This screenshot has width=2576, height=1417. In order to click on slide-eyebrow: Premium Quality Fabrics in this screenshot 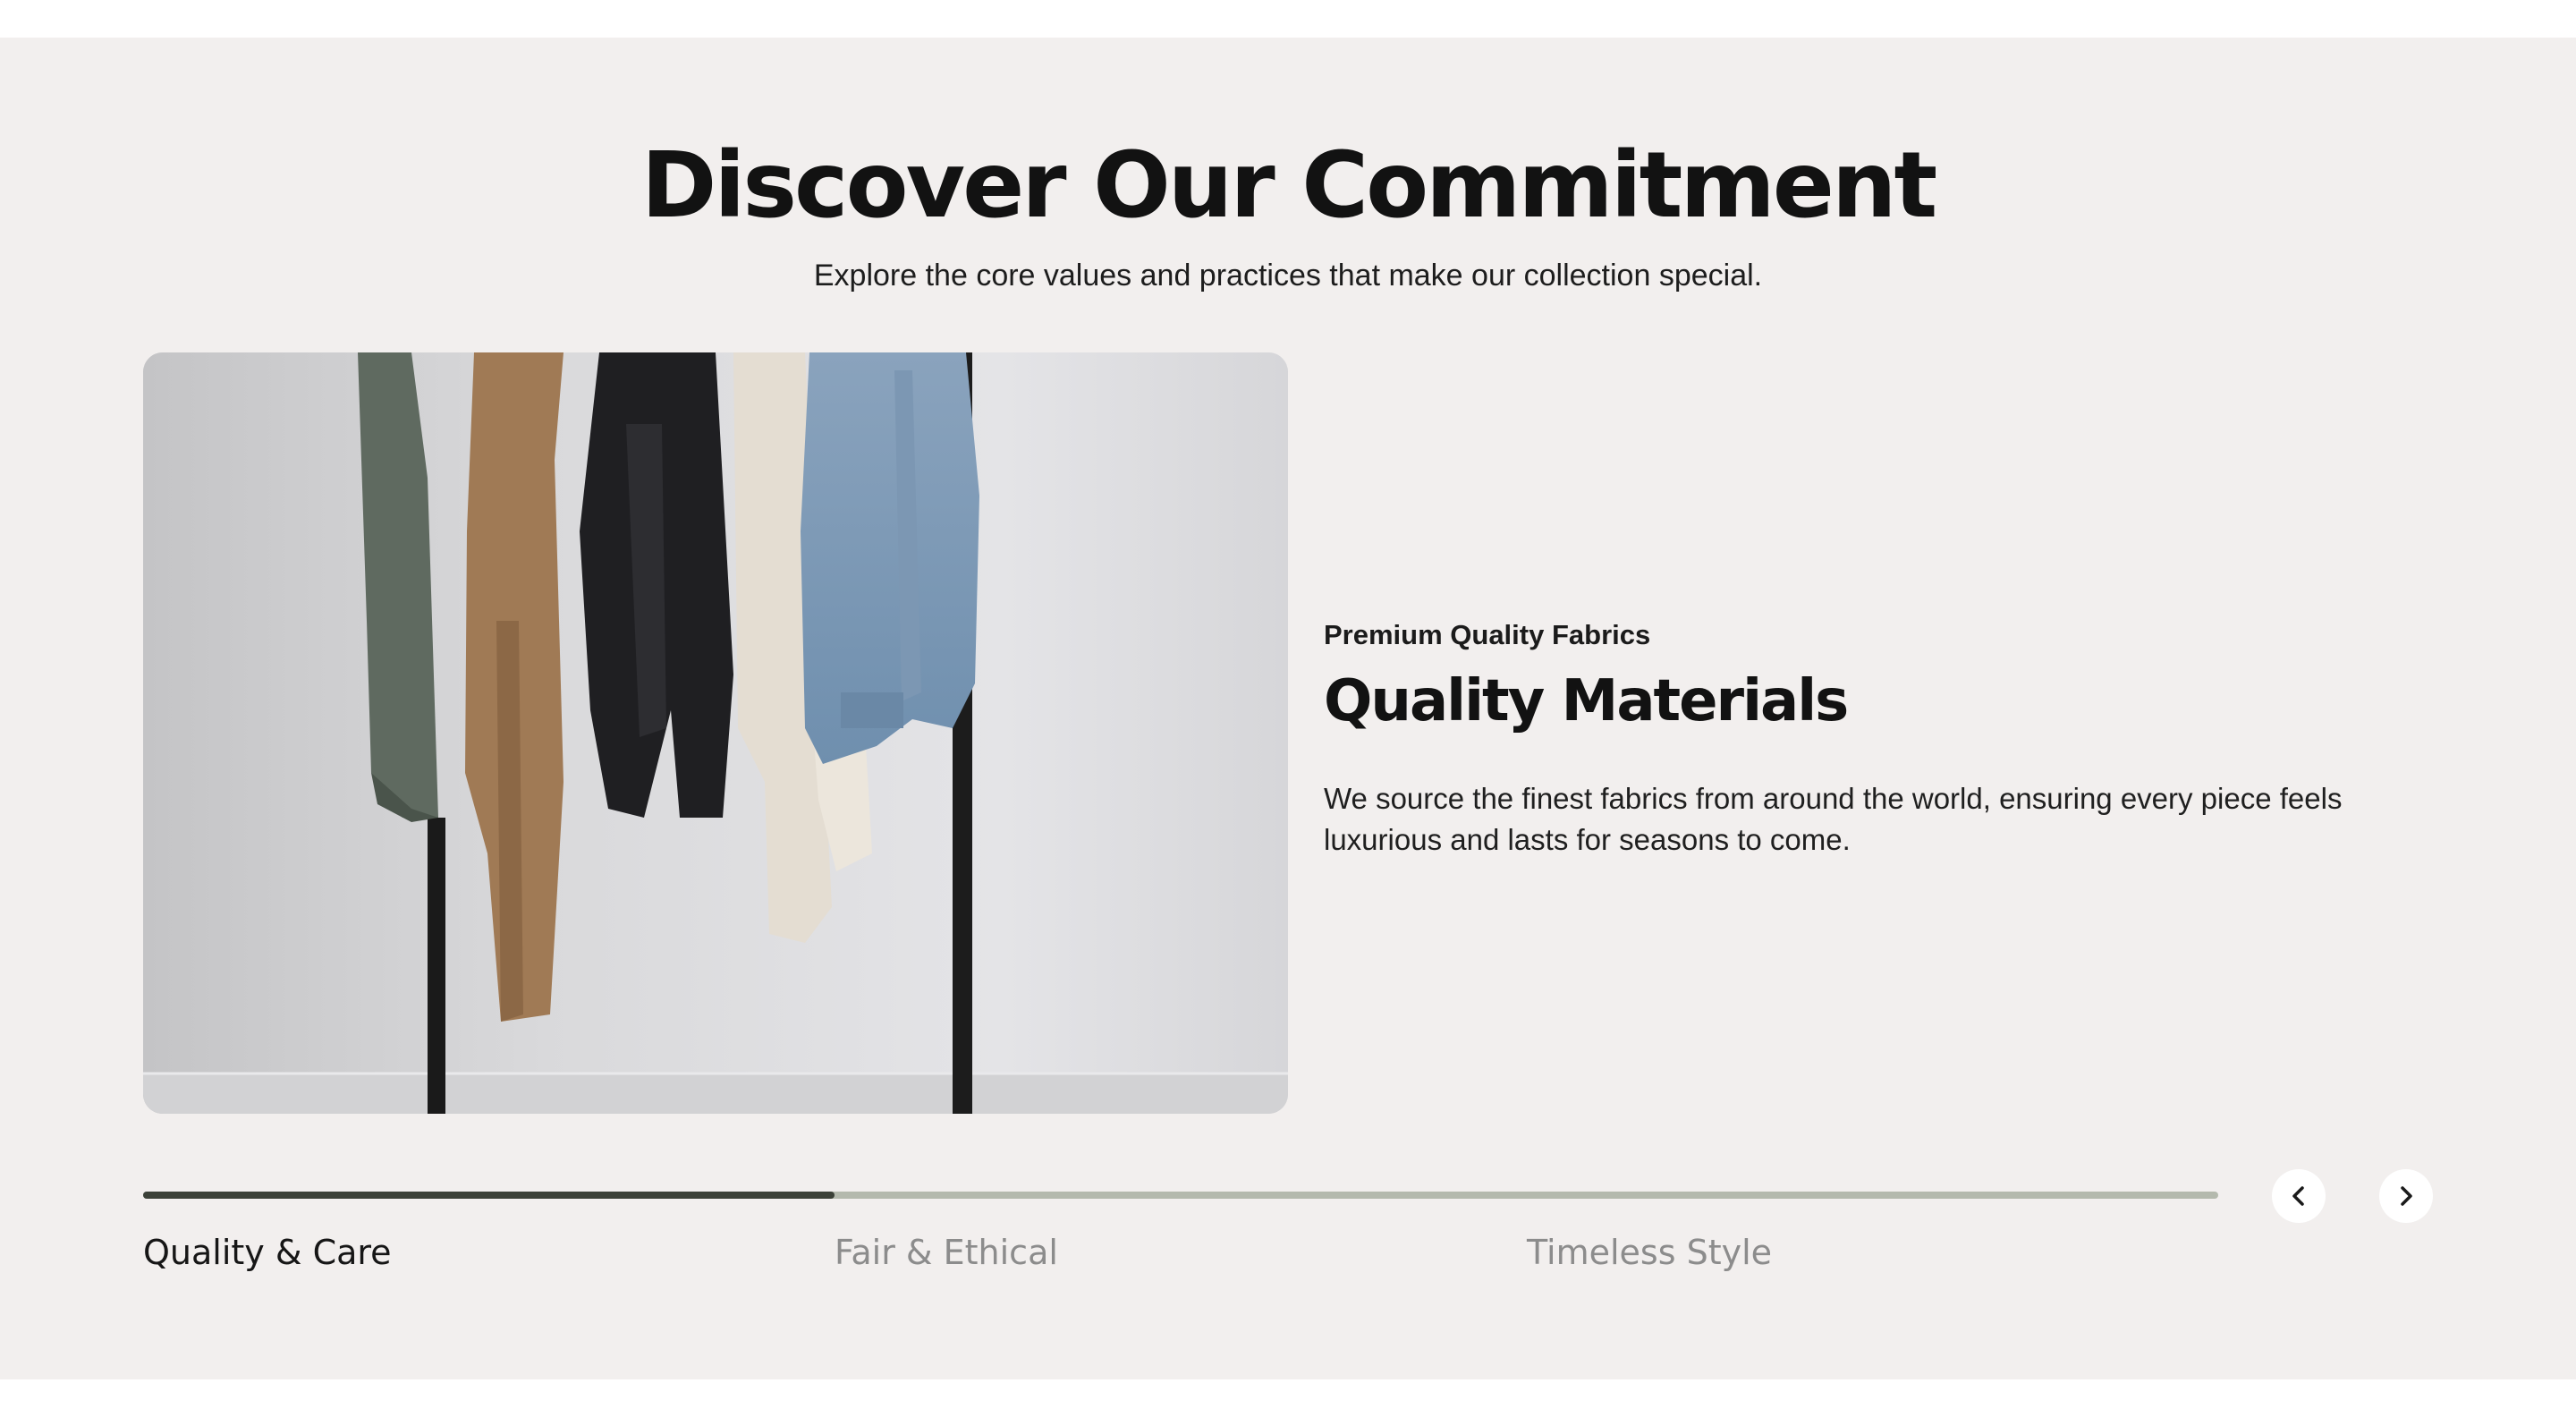, I will do `click(1487, 634)`.